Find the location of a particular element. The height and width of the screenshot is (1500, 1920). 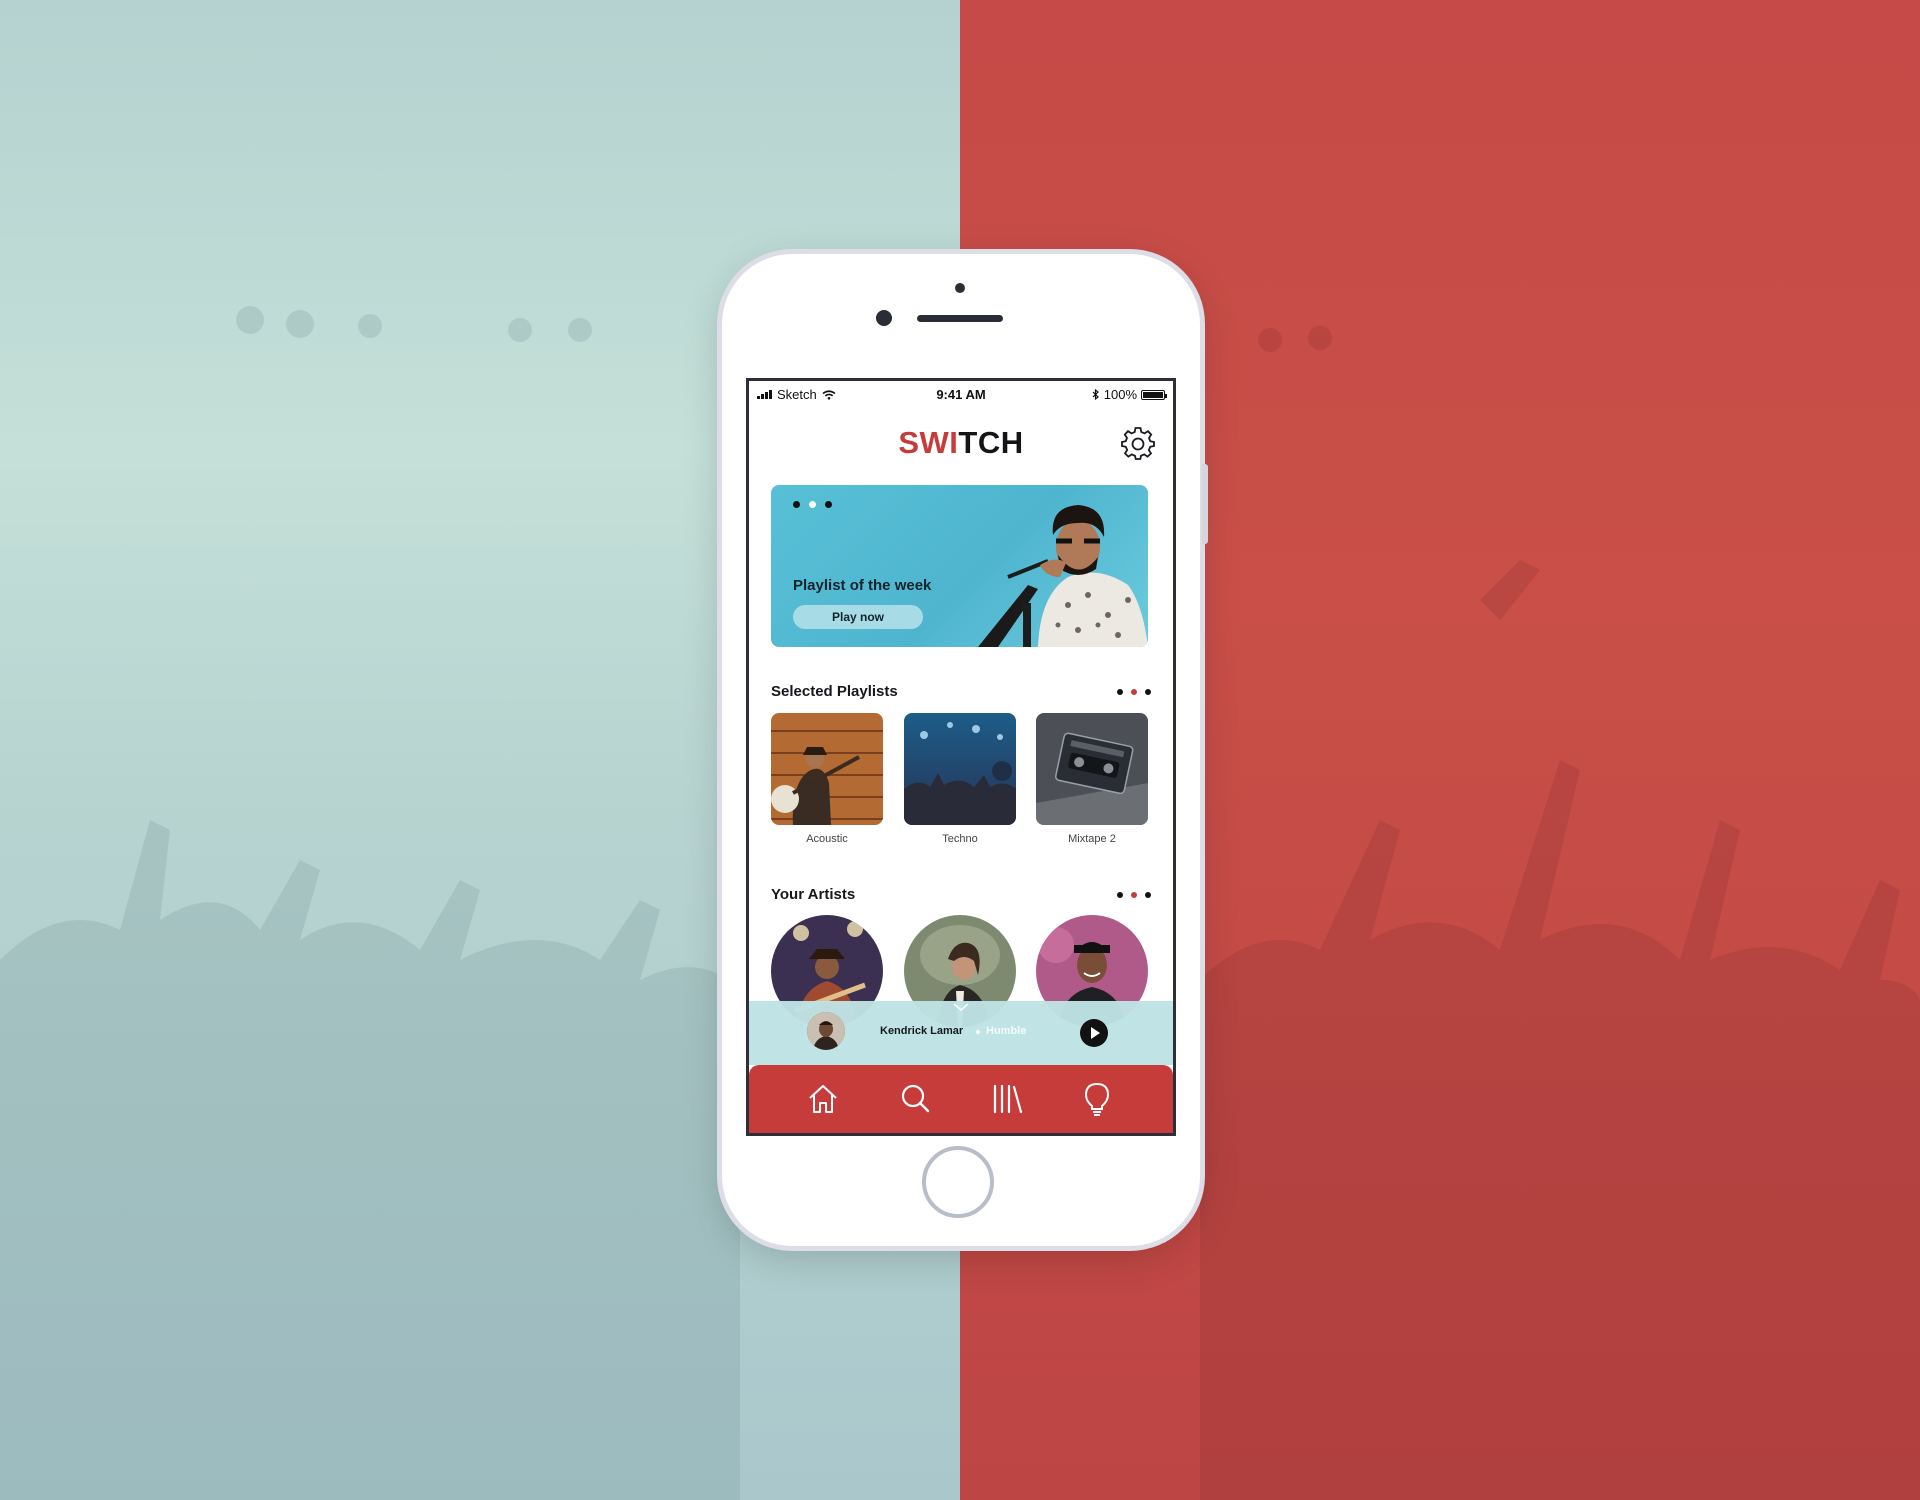

side-button is located at coordinates (1205, 504).